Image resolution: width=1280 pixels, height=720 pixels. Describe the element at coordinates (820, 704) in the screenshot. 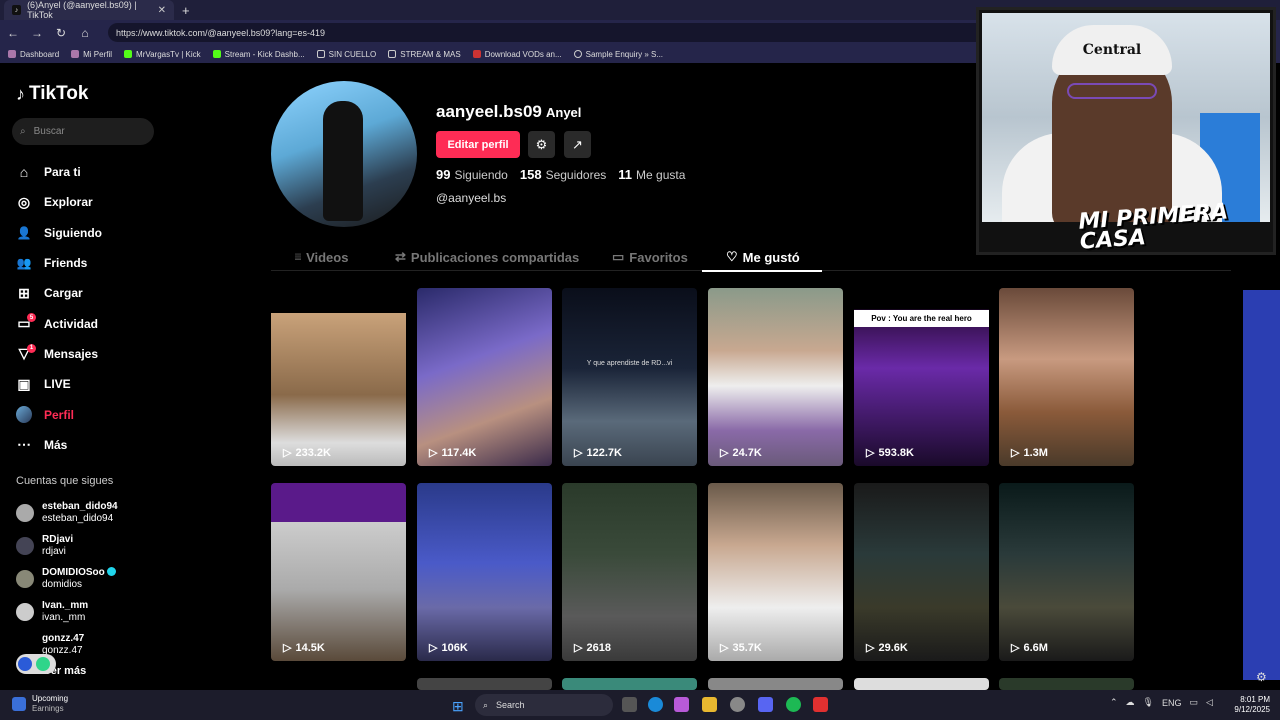

I see `obs-icon` at that location.